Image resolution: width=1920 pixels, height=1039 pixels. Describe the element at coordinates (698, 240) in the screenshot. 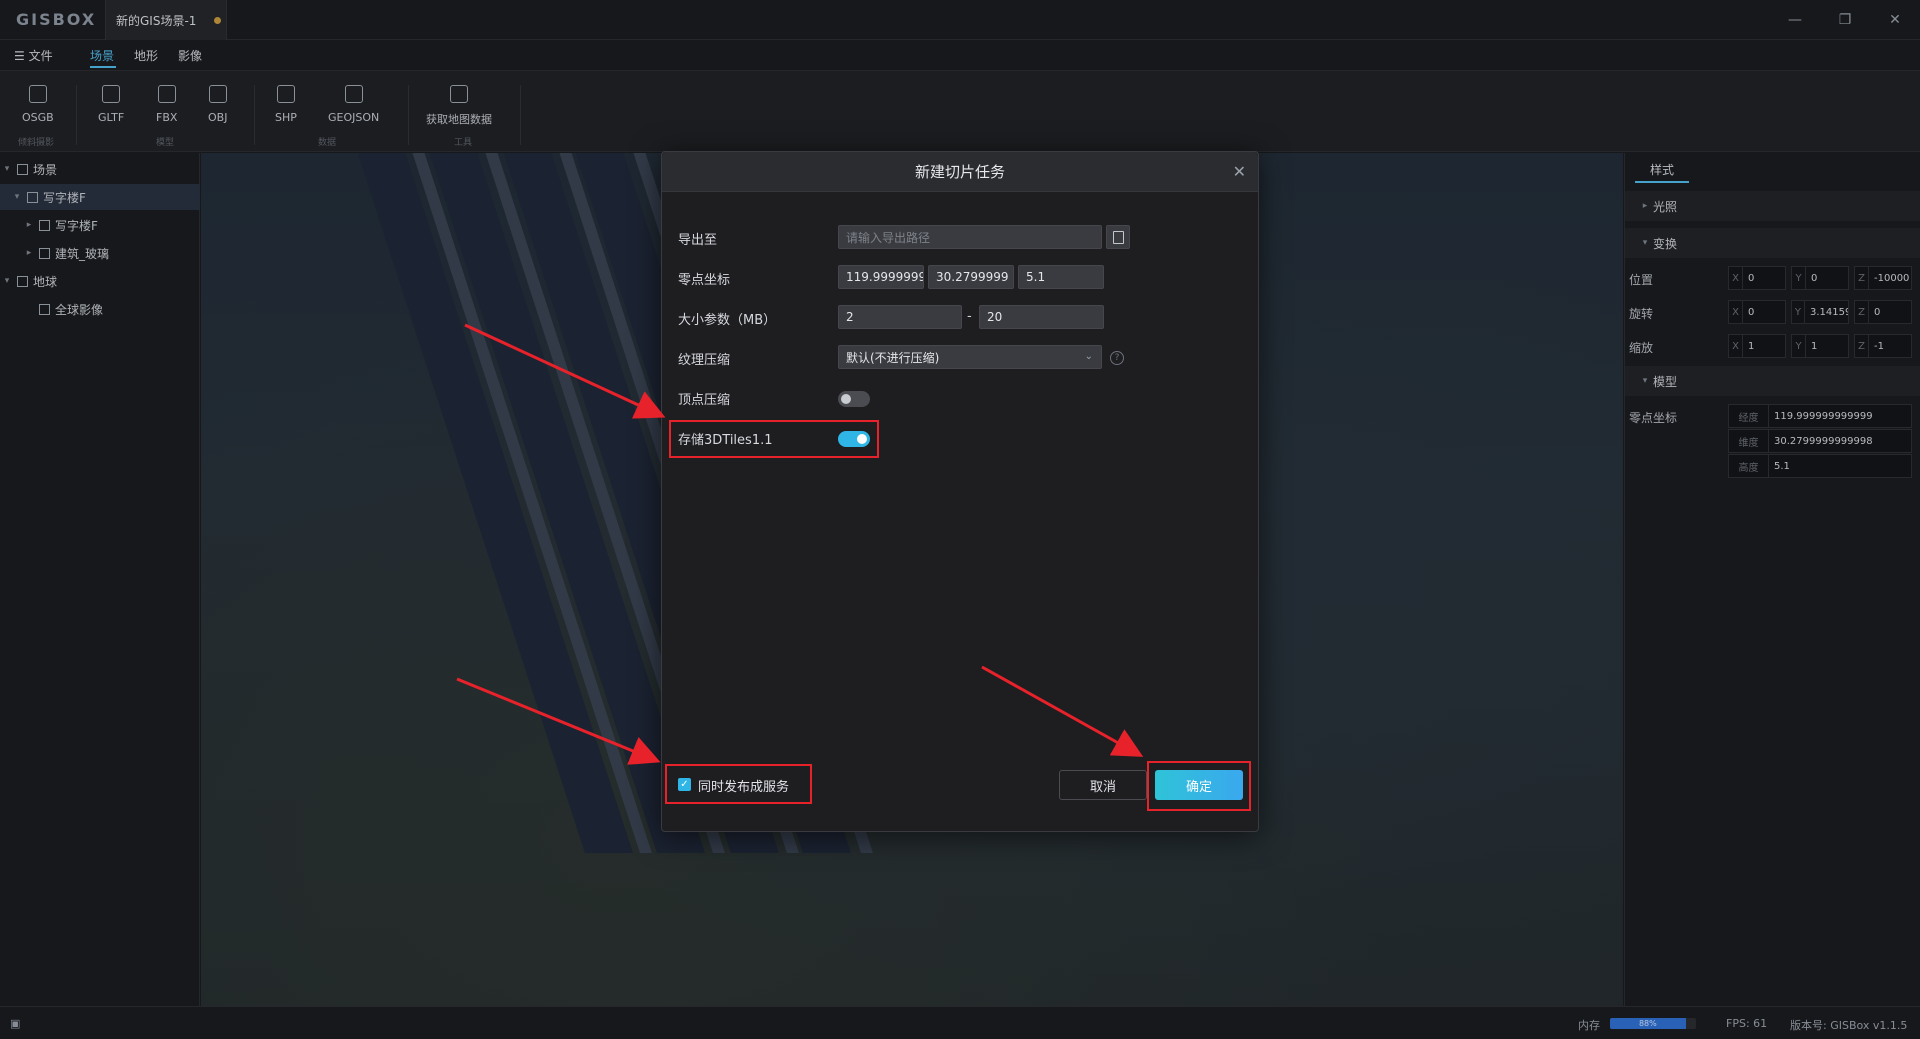

I see `export-label: 导出至` at that location.